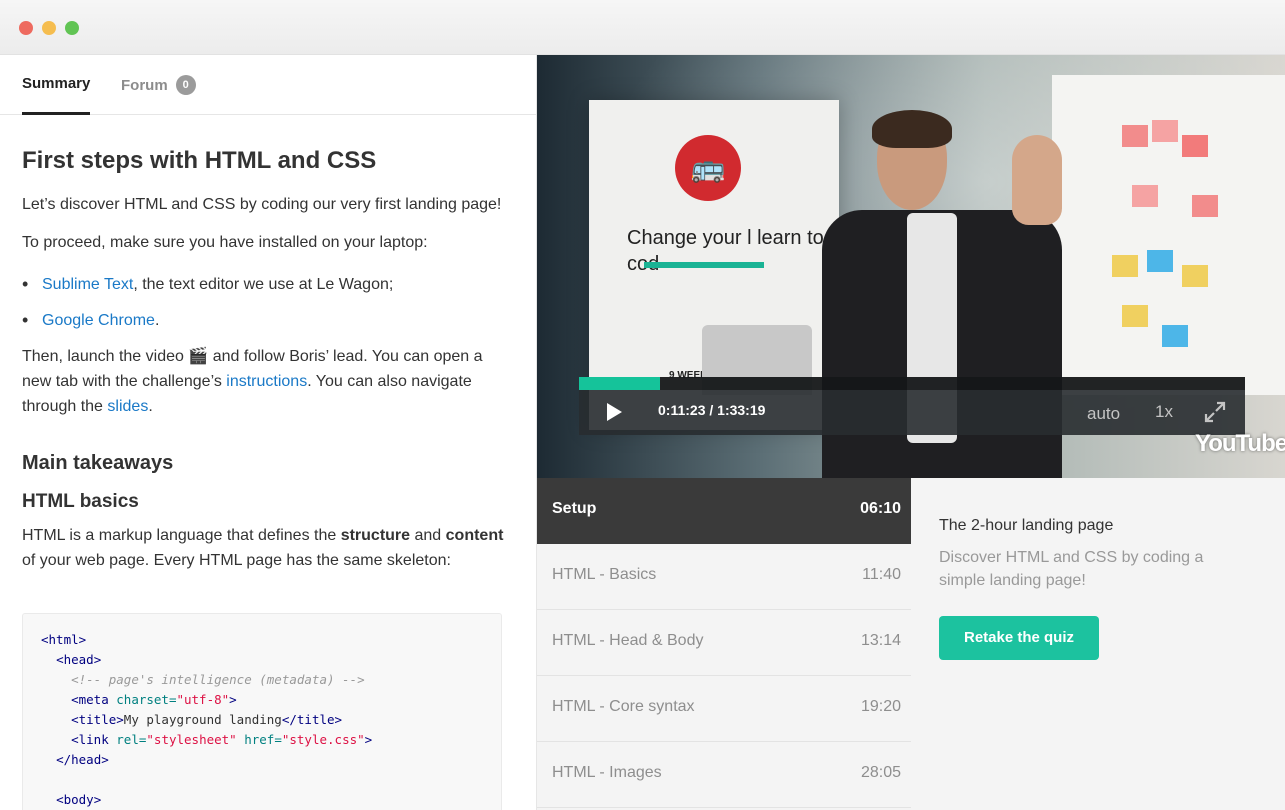  Describe the element at coordinates (26, 28) in the screenshot. I see `close-window-button` at that location.